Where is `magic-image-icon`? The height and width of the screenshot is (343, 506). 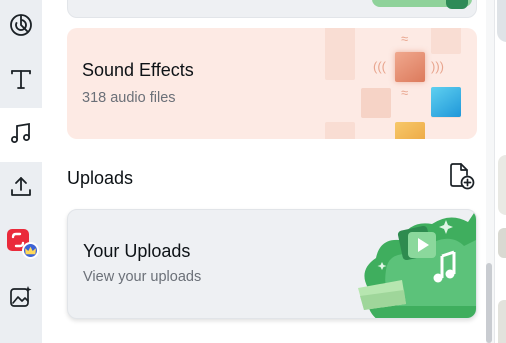 magic-image-icon is located at coordinates (21, 299).